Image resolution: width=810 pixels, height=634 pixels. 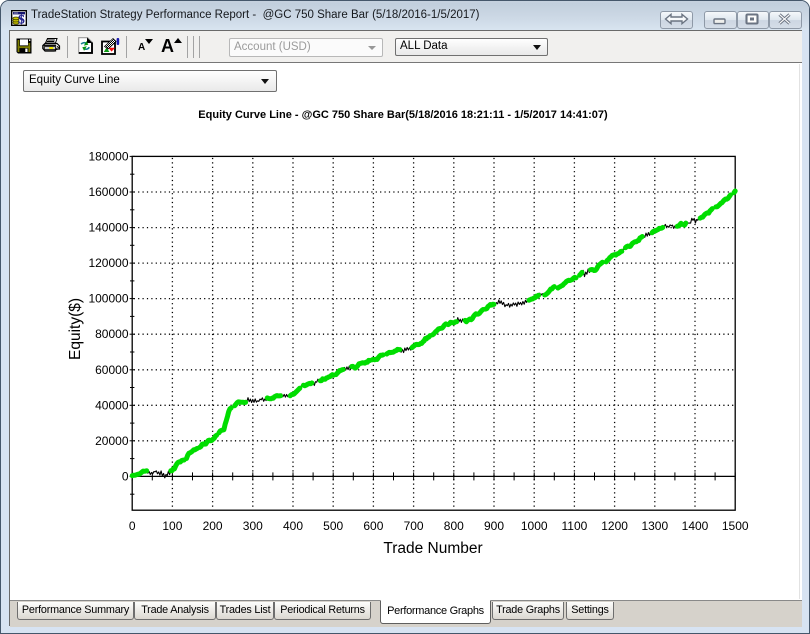 What do you see at coordinates (108, 228) in the screenshot?
I see `svg-text: 140000` at bounding box center [108, 228].